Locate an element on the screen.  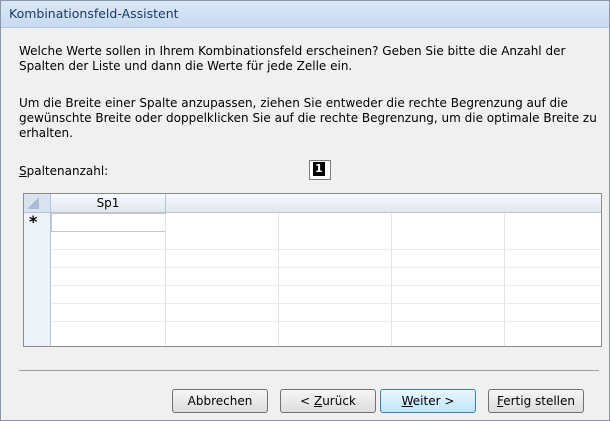
column-count-label: Spaltenanzahl: is located at coordinates (63, 171).